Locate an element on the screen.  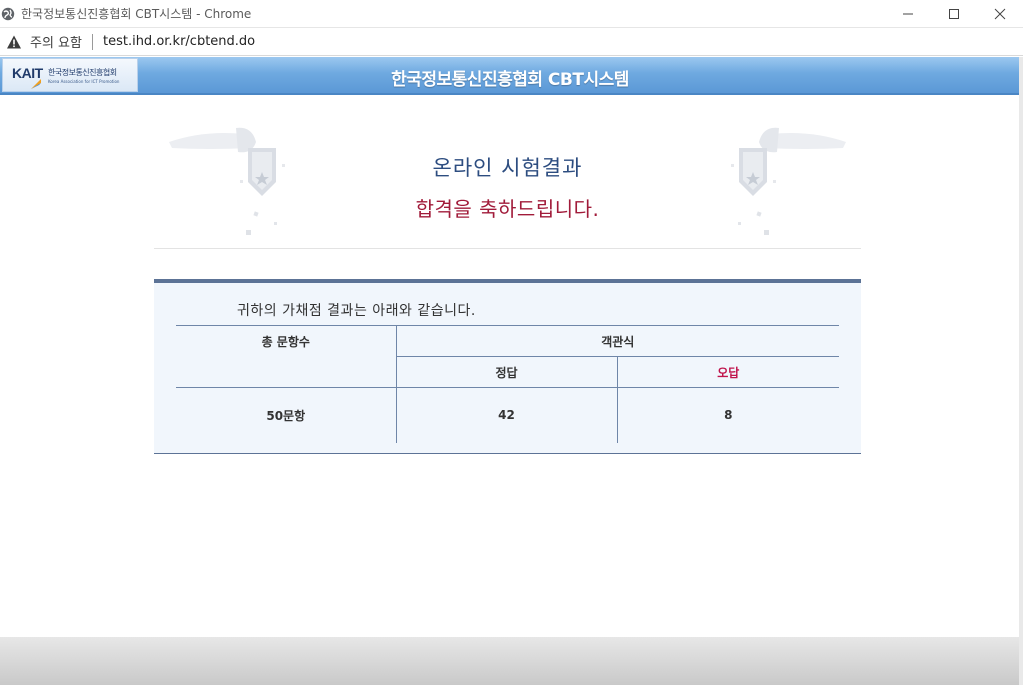
result-intro-text: 귀하의 가채점 결과는 아래와 같습니다. is located at coordinates (356, 311).